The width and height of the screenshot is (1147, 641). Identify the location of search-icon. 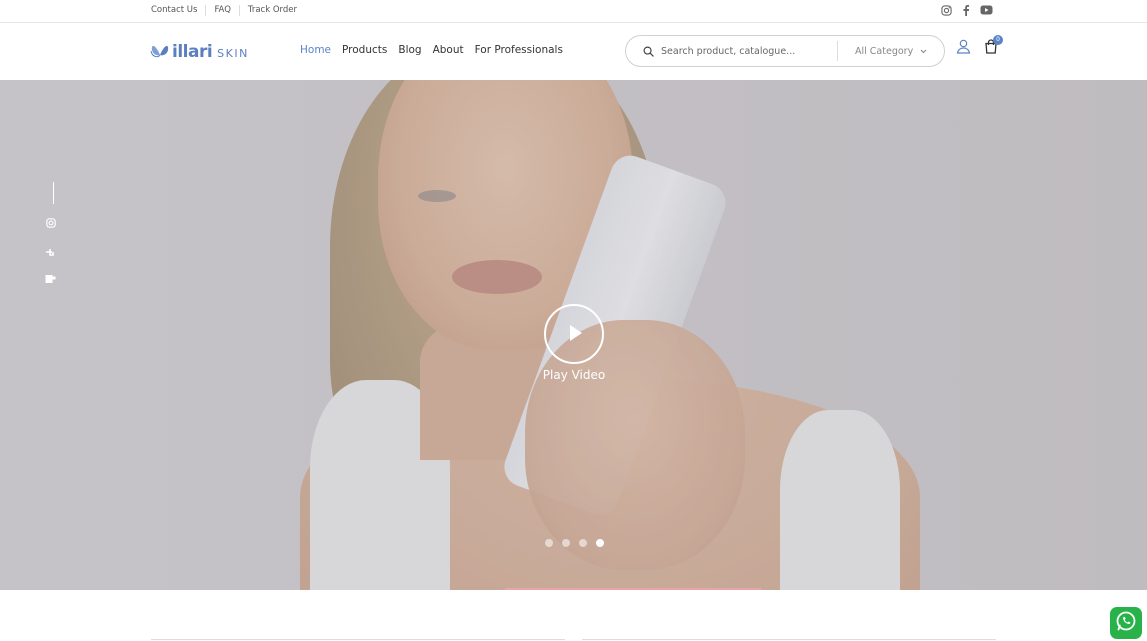
(648, 51).